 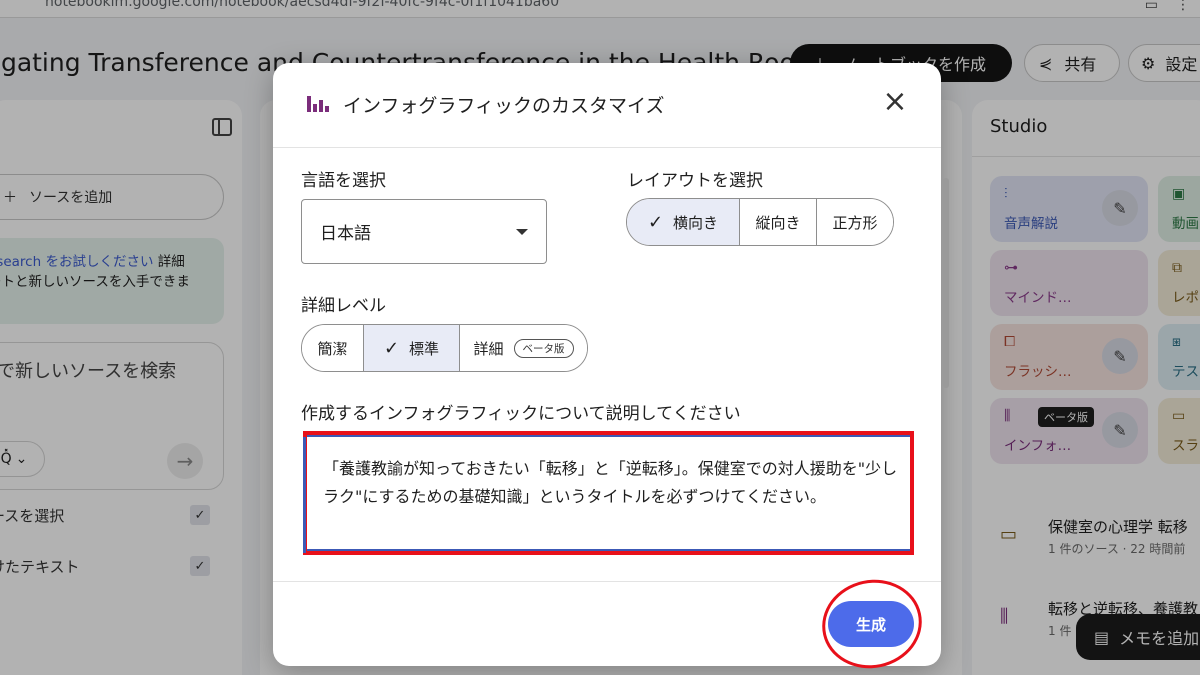 What do you see at coordinates (521, 414) in the screenshot?
I see `description-label: 作成するインフォグラフィックについて説明してください` at bounding box center [521, 414].